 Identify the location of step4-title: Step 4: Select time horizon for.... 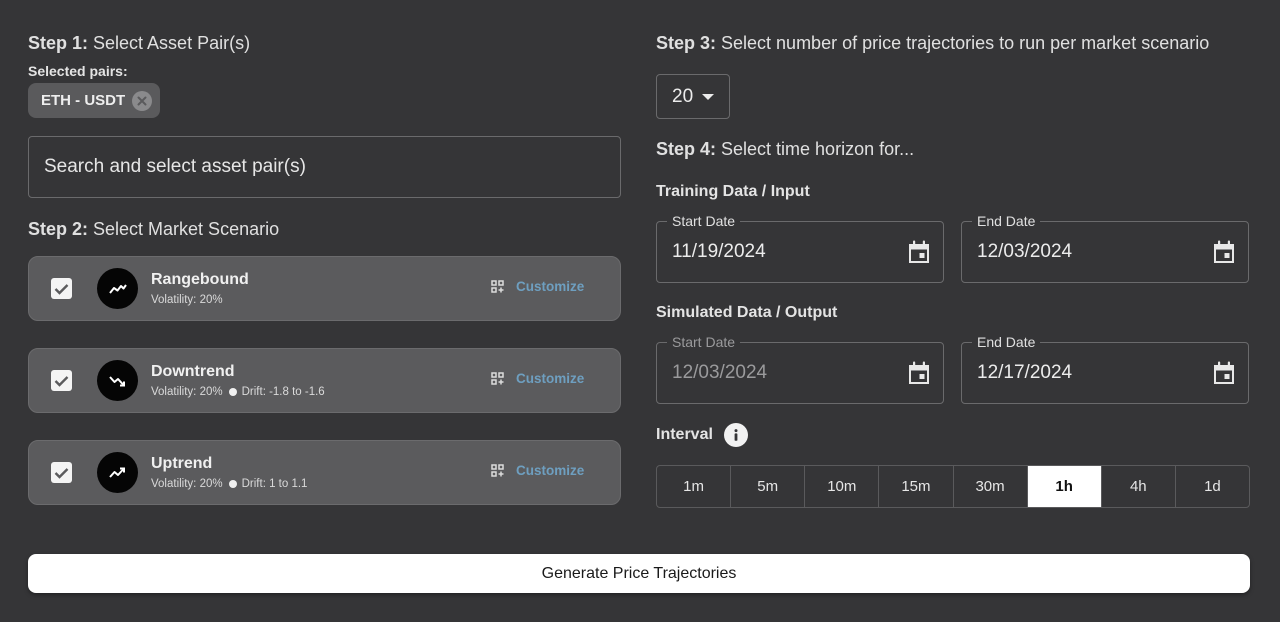
(785, 149).